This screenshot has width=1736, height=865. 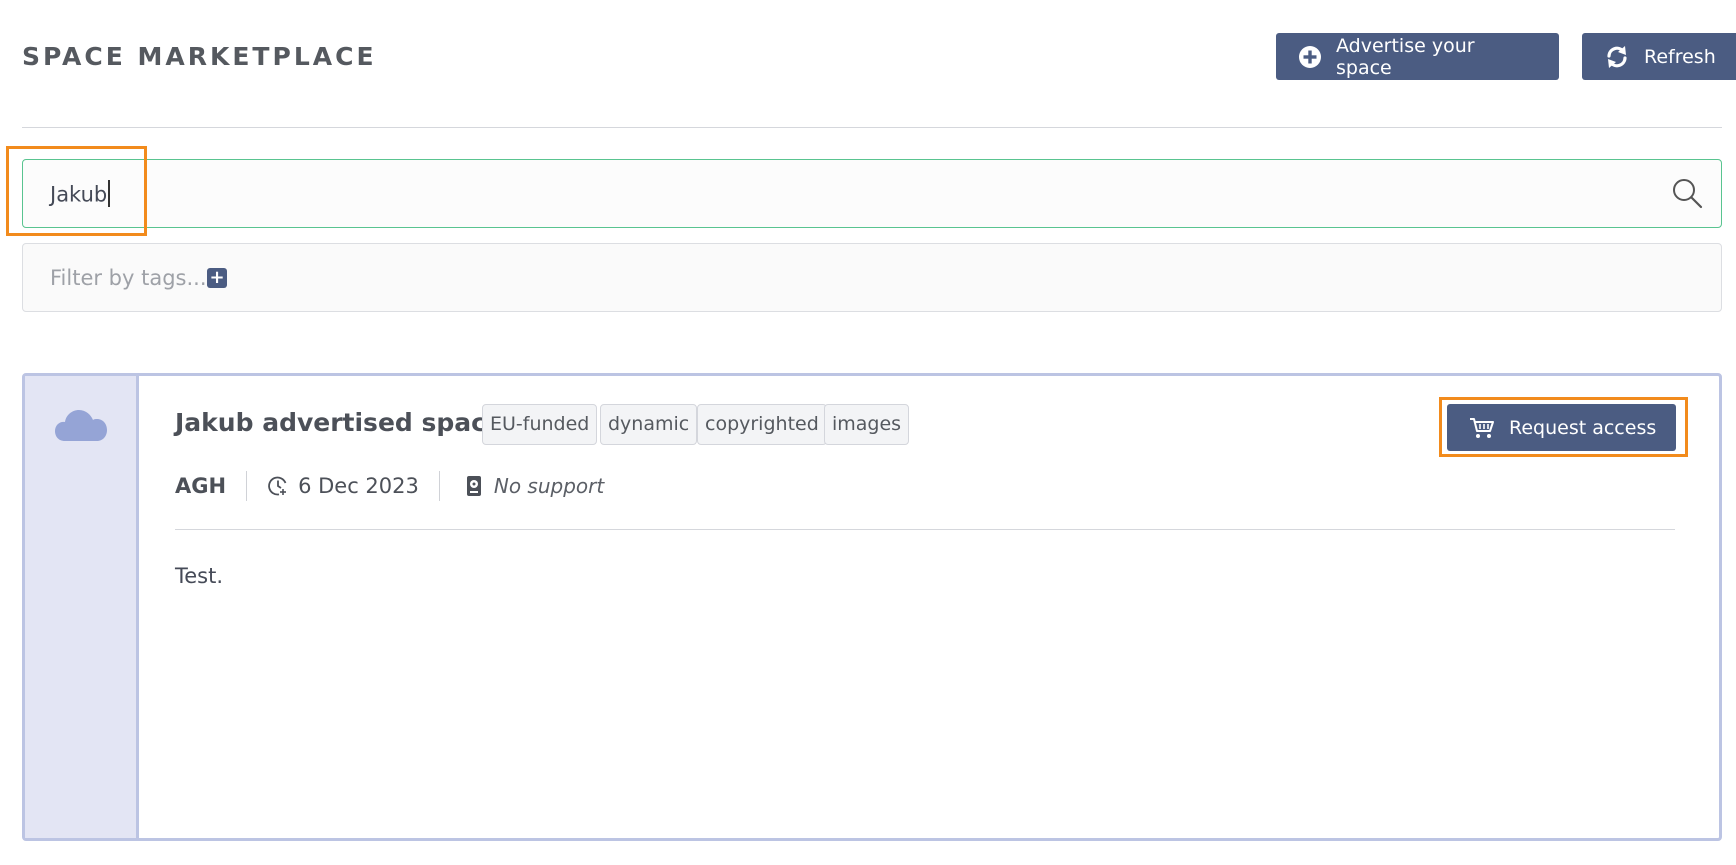 I want to click on advertise-space-label: Advertise your space, so click(x=1405, y=56).